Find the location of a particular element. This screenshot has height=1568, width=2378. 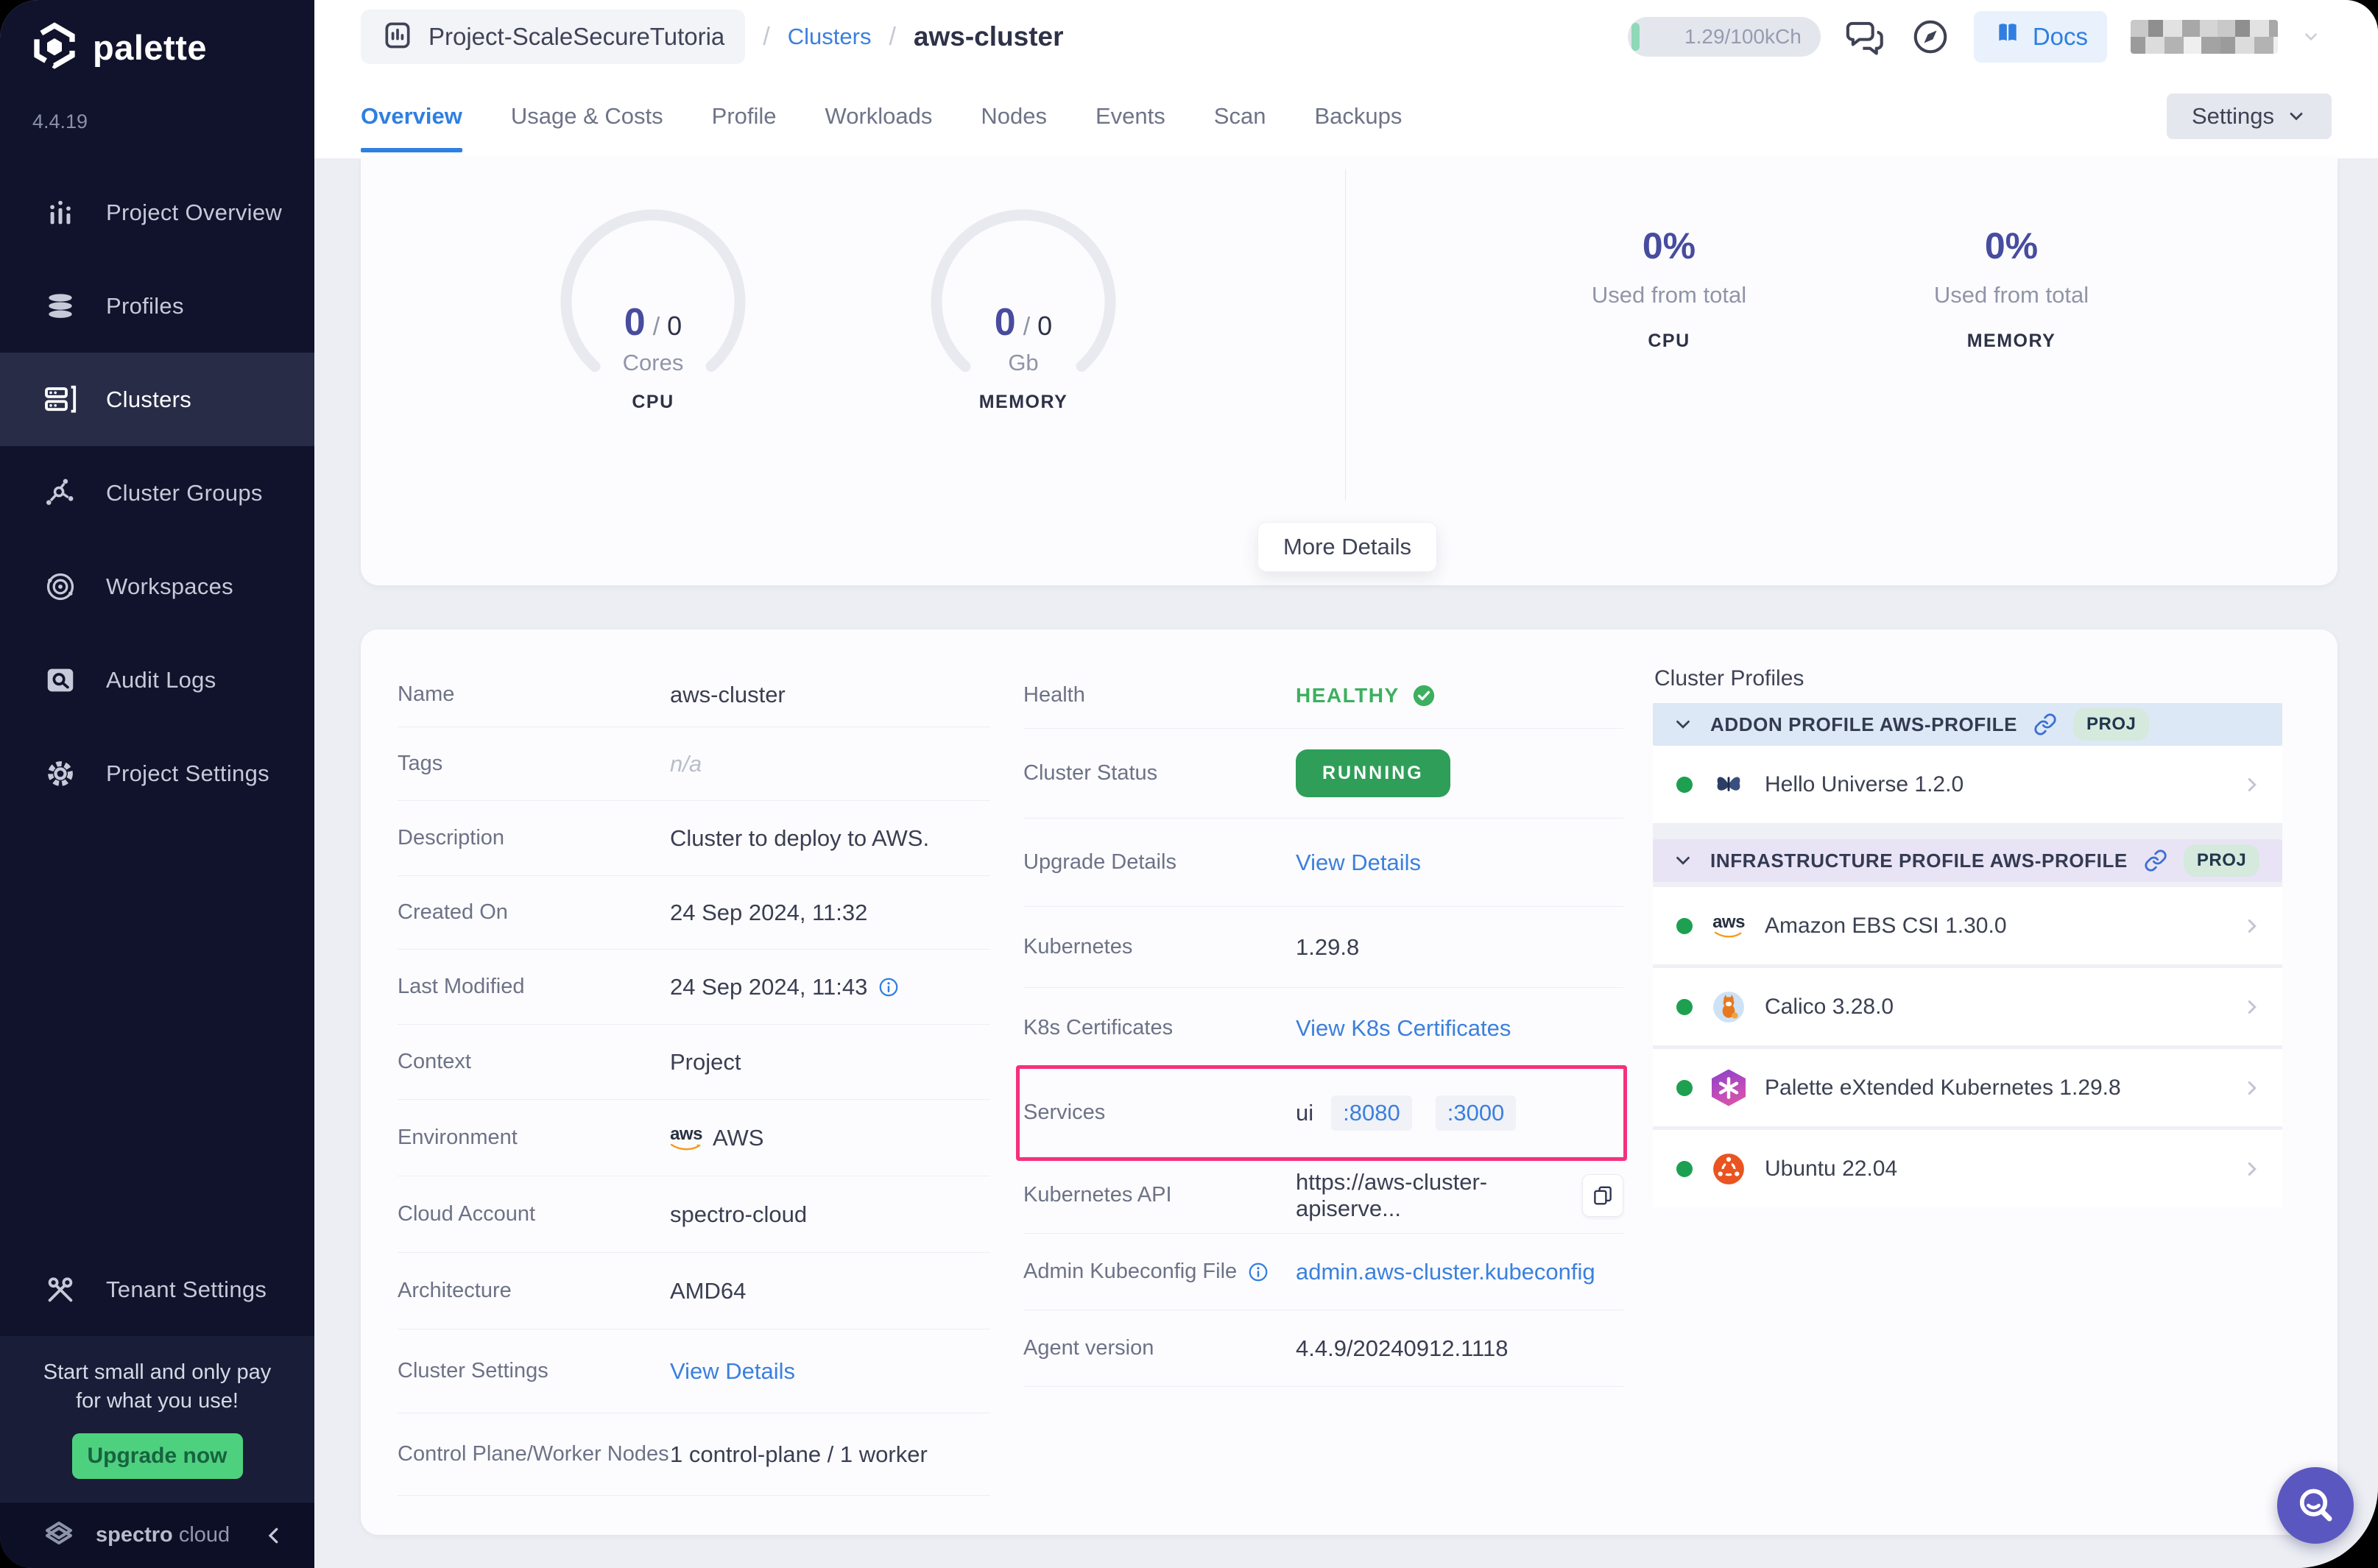

row-label: Environment is located at coordinates (458, 1137).